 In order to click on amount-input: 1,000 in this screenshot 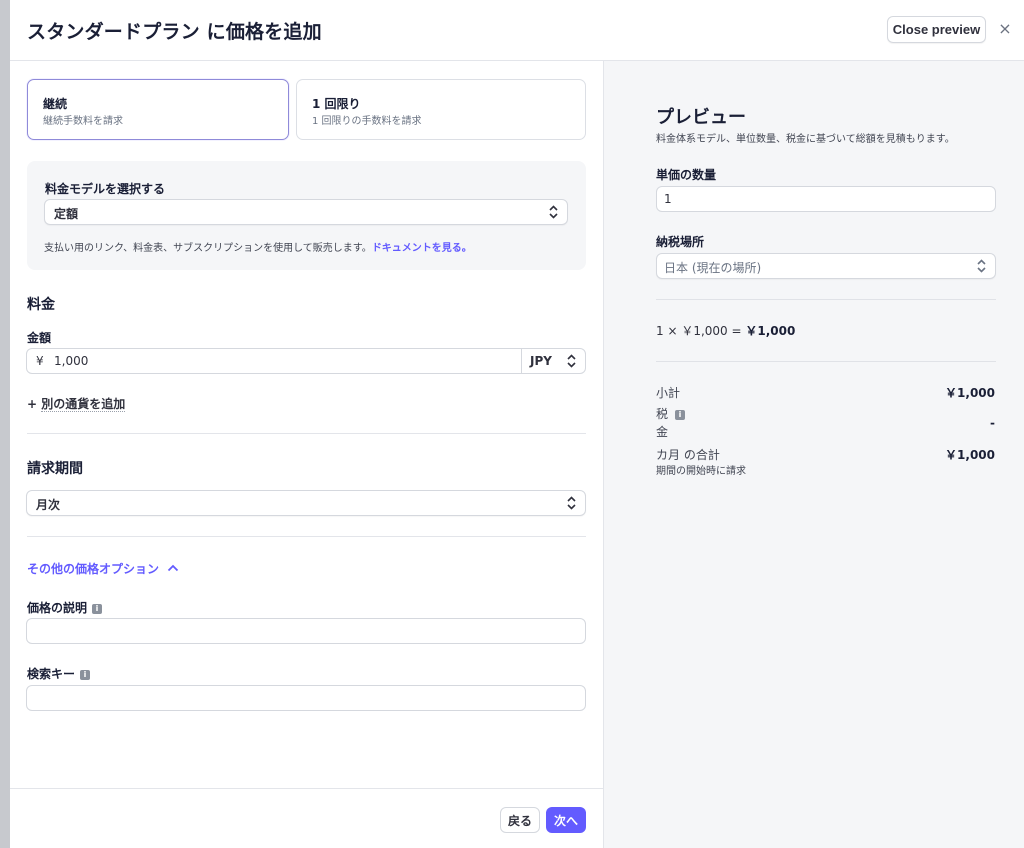, I will do `click(71, 361)`.